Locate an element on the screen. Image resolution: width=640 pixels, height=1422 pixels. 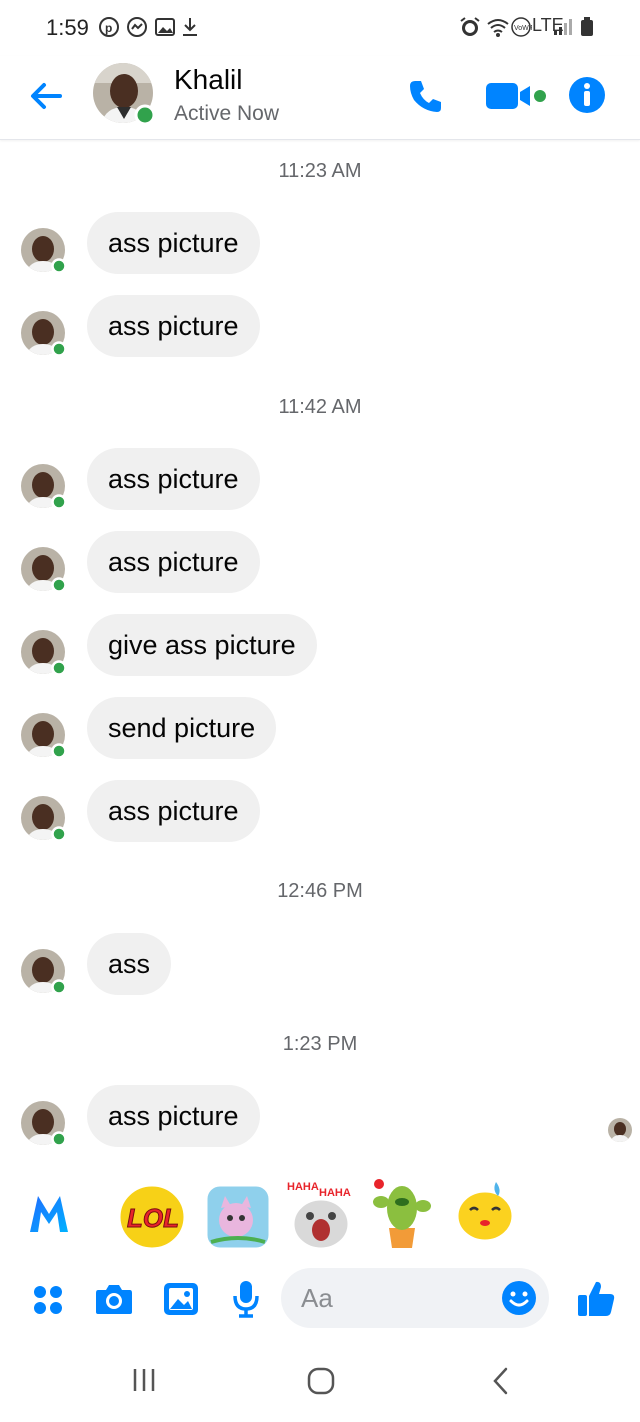
timestamp: 1:23 PM is located at coordinates (320, 1044).